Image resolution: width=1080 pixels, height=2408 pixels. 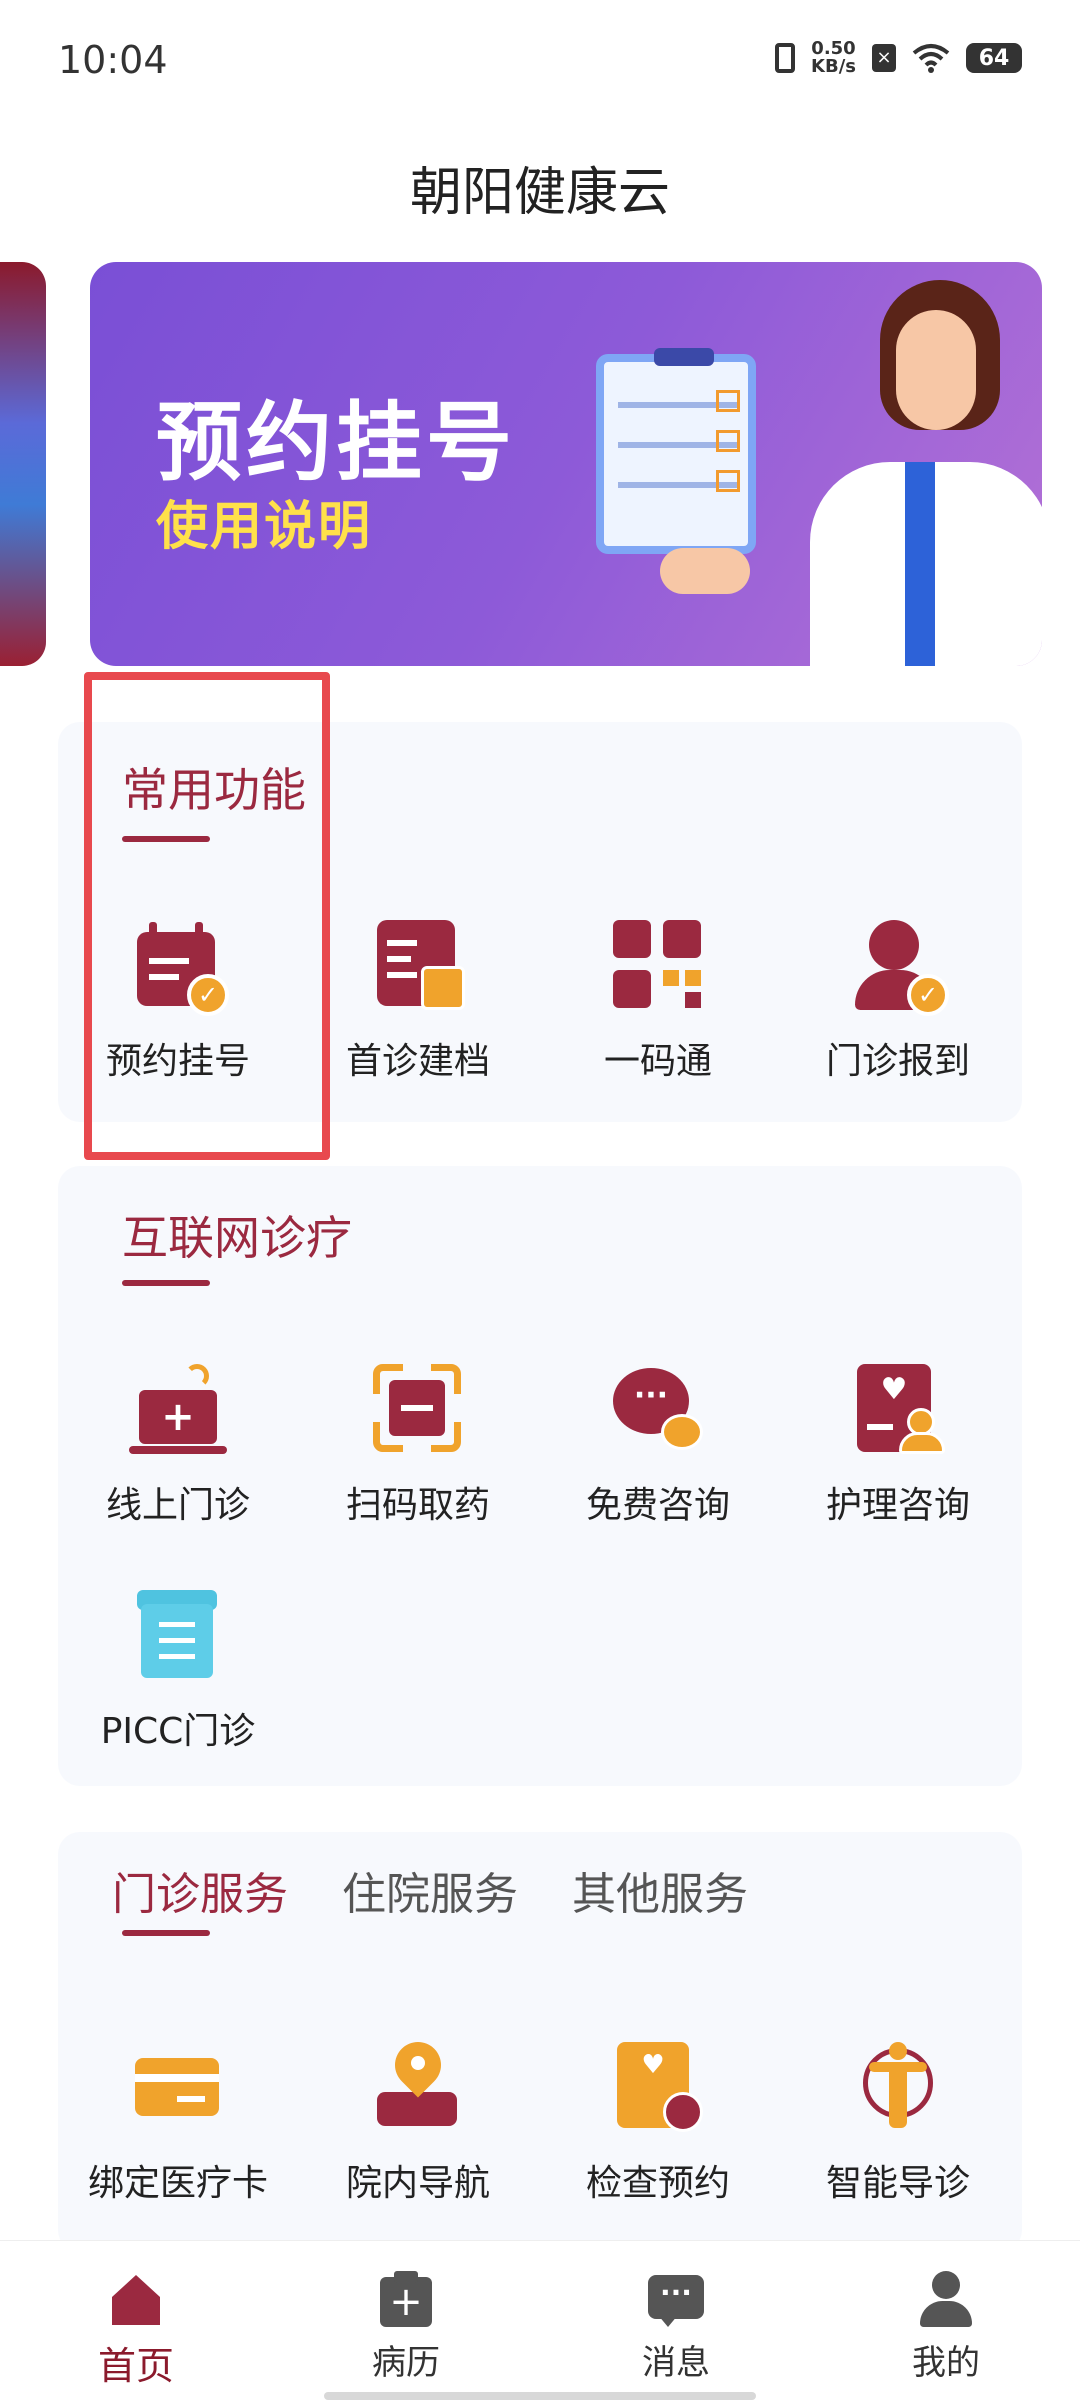 What do you see at coordinates (178, 1409) in the screenshot?
I see `laptop-medical-icon: +` at bounding box center [178, 1409].